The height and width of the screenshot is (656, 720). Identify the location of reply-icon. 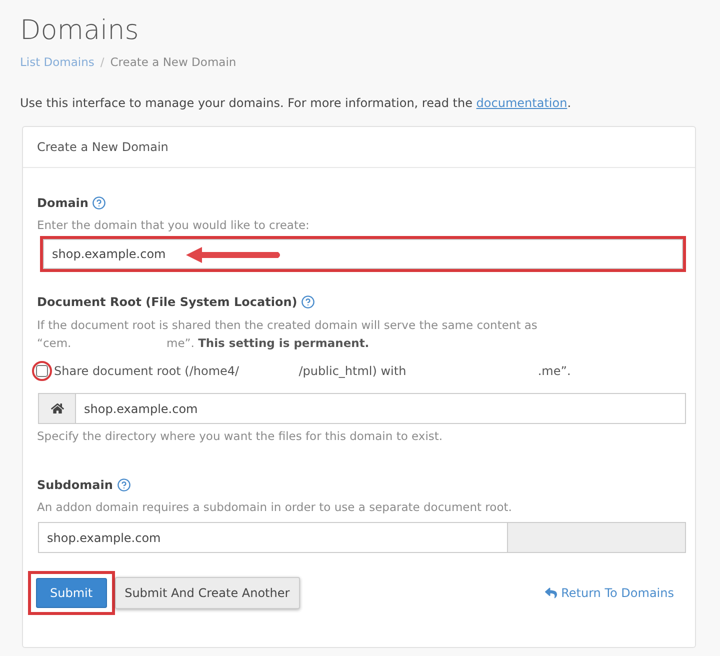
(551, 593).